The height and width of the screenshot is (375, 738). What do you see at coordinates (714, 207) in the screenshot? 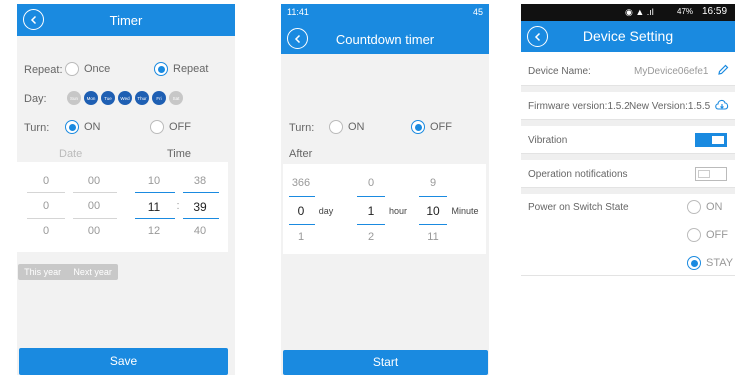
I see `power-on-label: ON` at bounding box center [714, 207].